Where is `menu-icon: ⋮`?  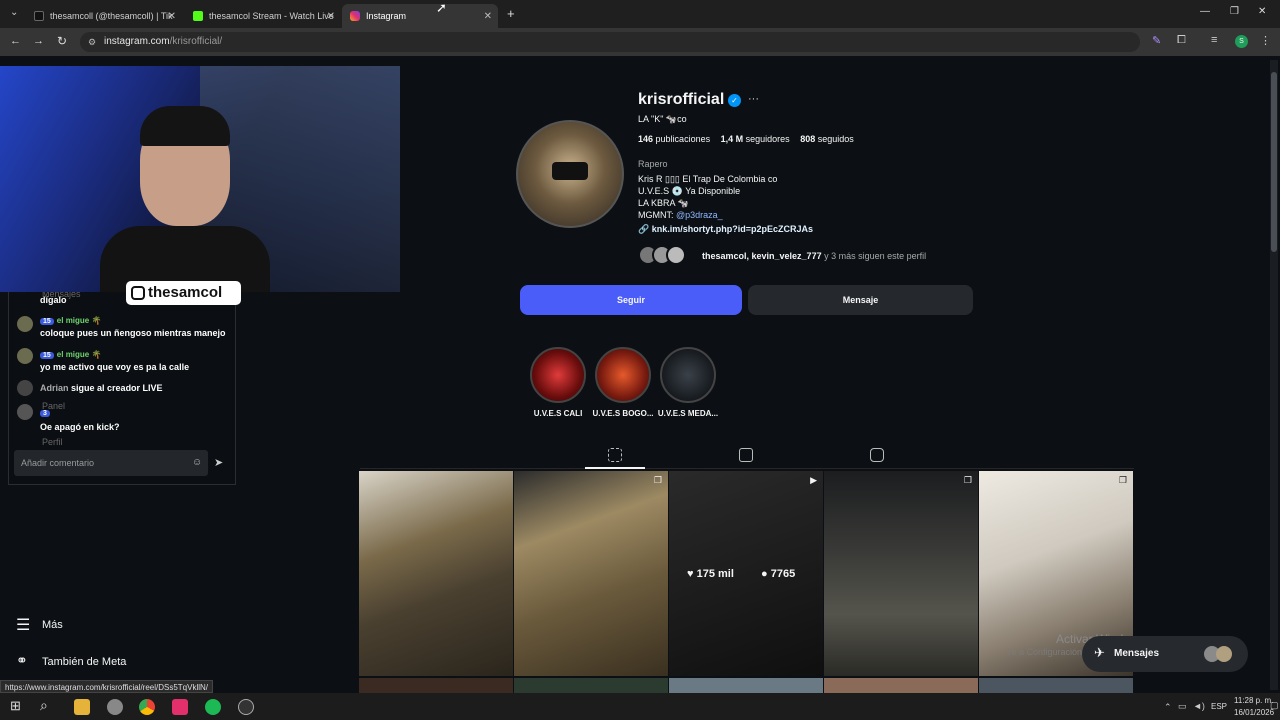
menu-icon: ⋮ is located at coordinates (1265, 40).